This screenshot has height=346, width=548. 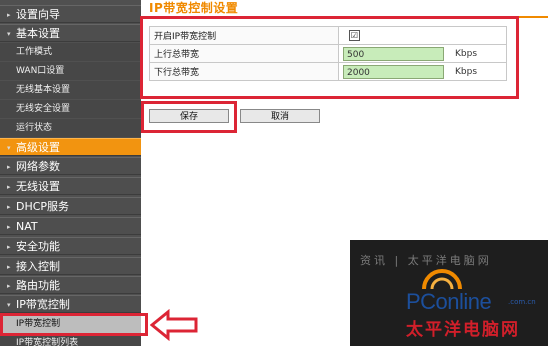 What do you see at coordinates (70, 109) in the screenshot?
I see `sidebar-item-wireless-security: 无线安全设置` at bounding box center [70, 109].